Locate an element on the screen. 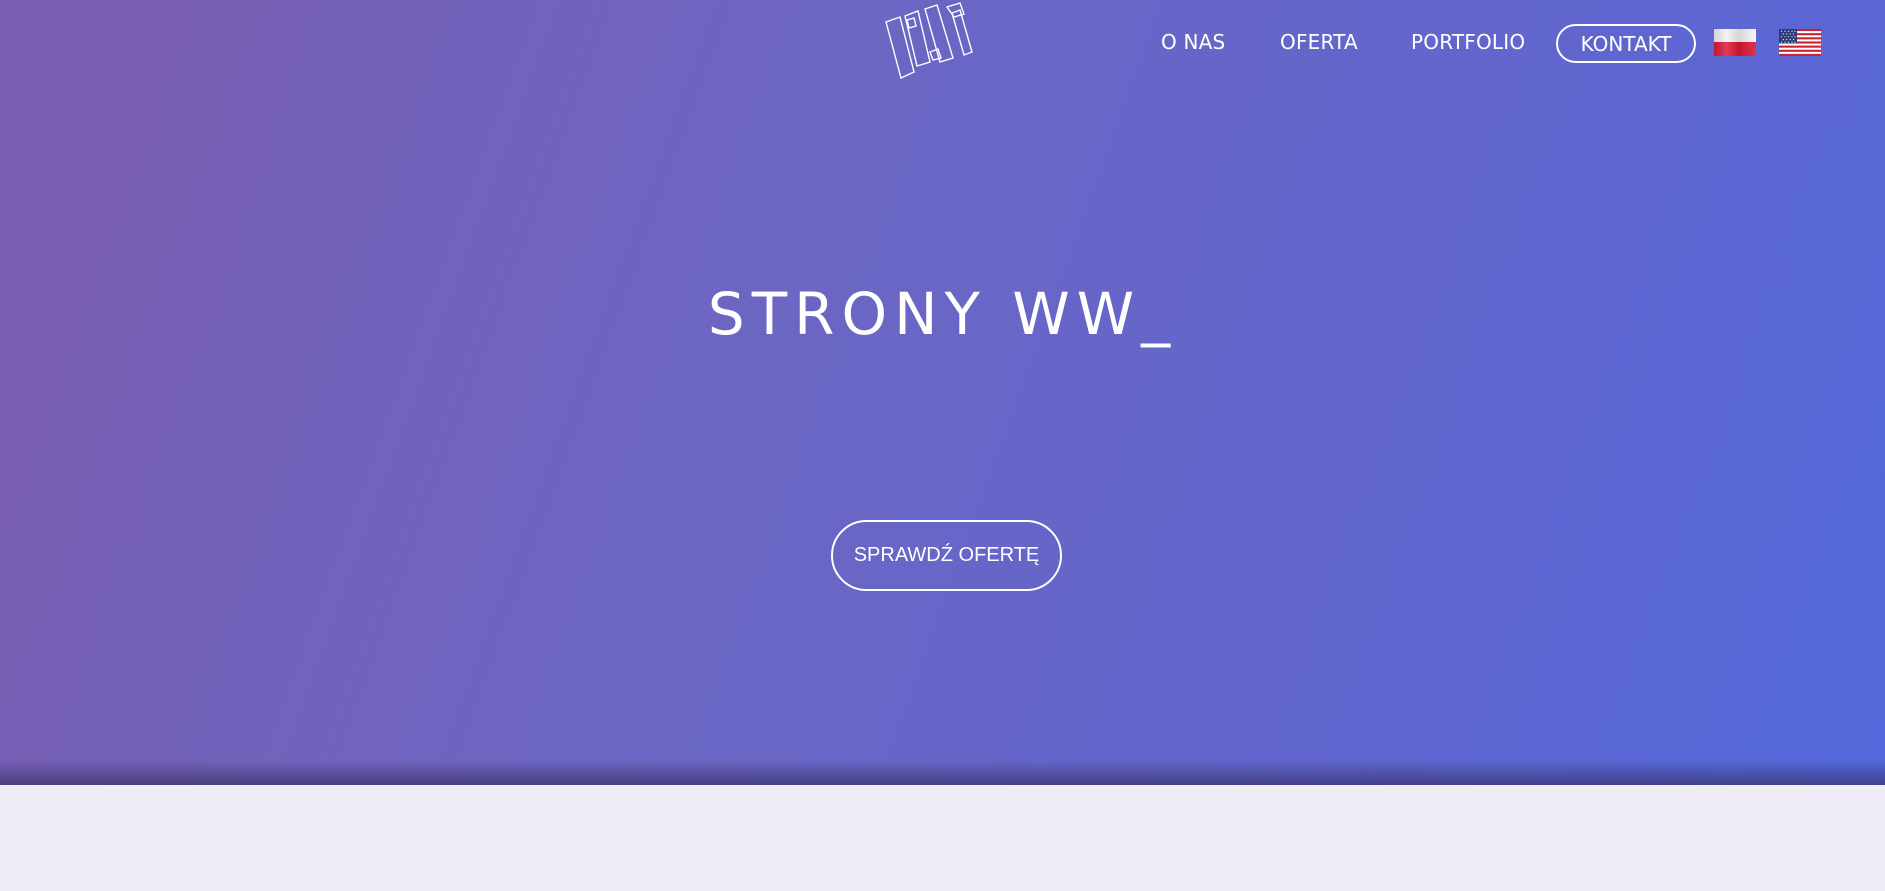 Image resolution: width=1885 pixels, height=891 pixels. content-section is located at coordinates (942, 838).